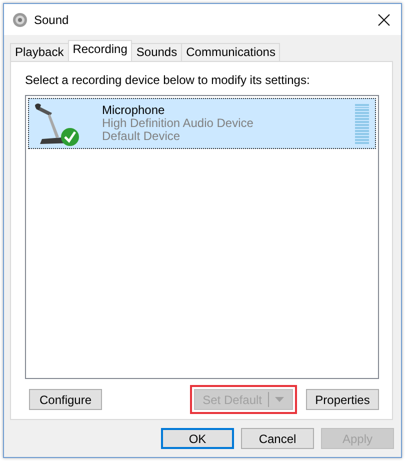 The image size is (405, 461). I want to click on device-description: High Definition Audio Device, so click(178, 123).